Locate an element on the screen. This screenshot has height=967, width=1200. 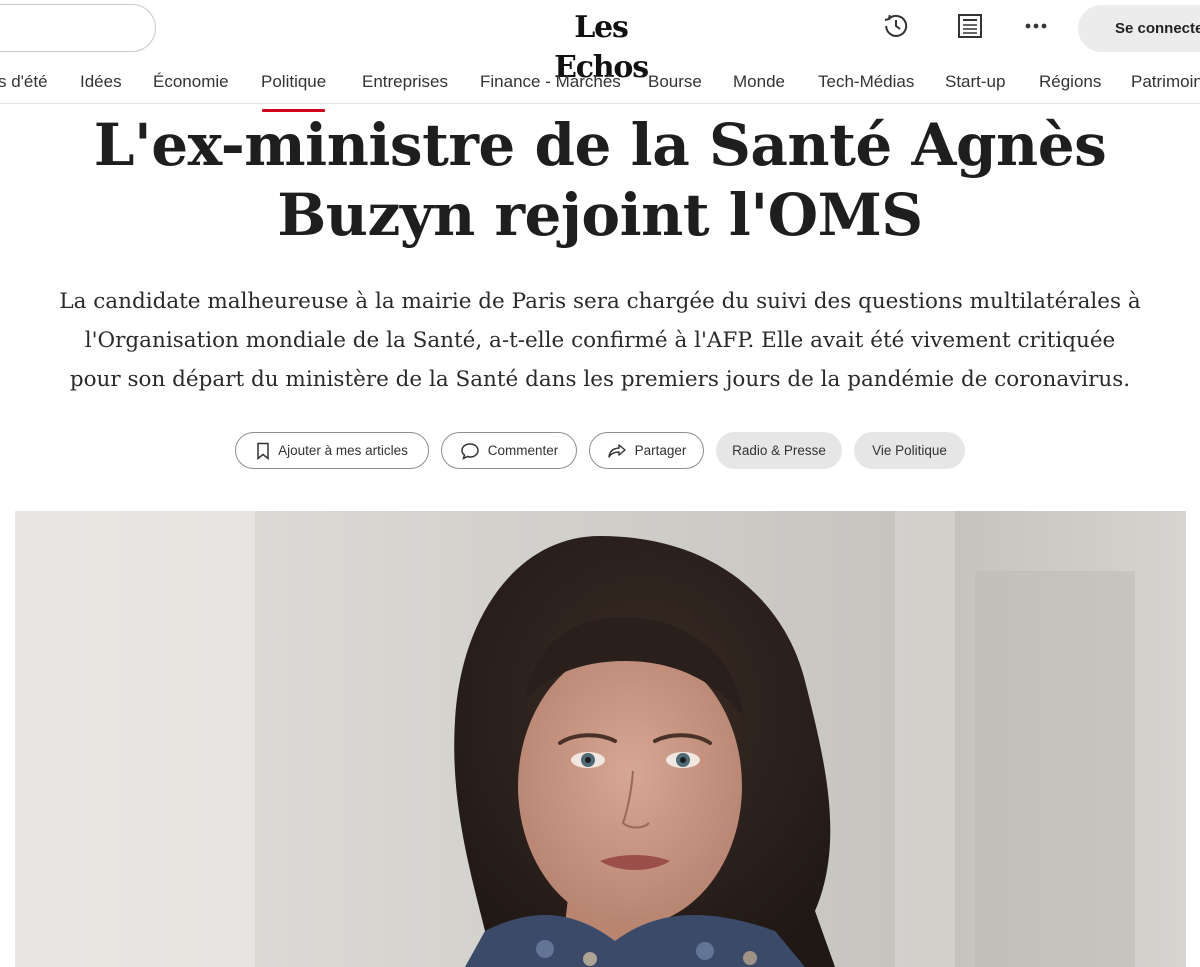
nav-item-patrimoine: Patrimoine is located at coordinates (1165, 84).